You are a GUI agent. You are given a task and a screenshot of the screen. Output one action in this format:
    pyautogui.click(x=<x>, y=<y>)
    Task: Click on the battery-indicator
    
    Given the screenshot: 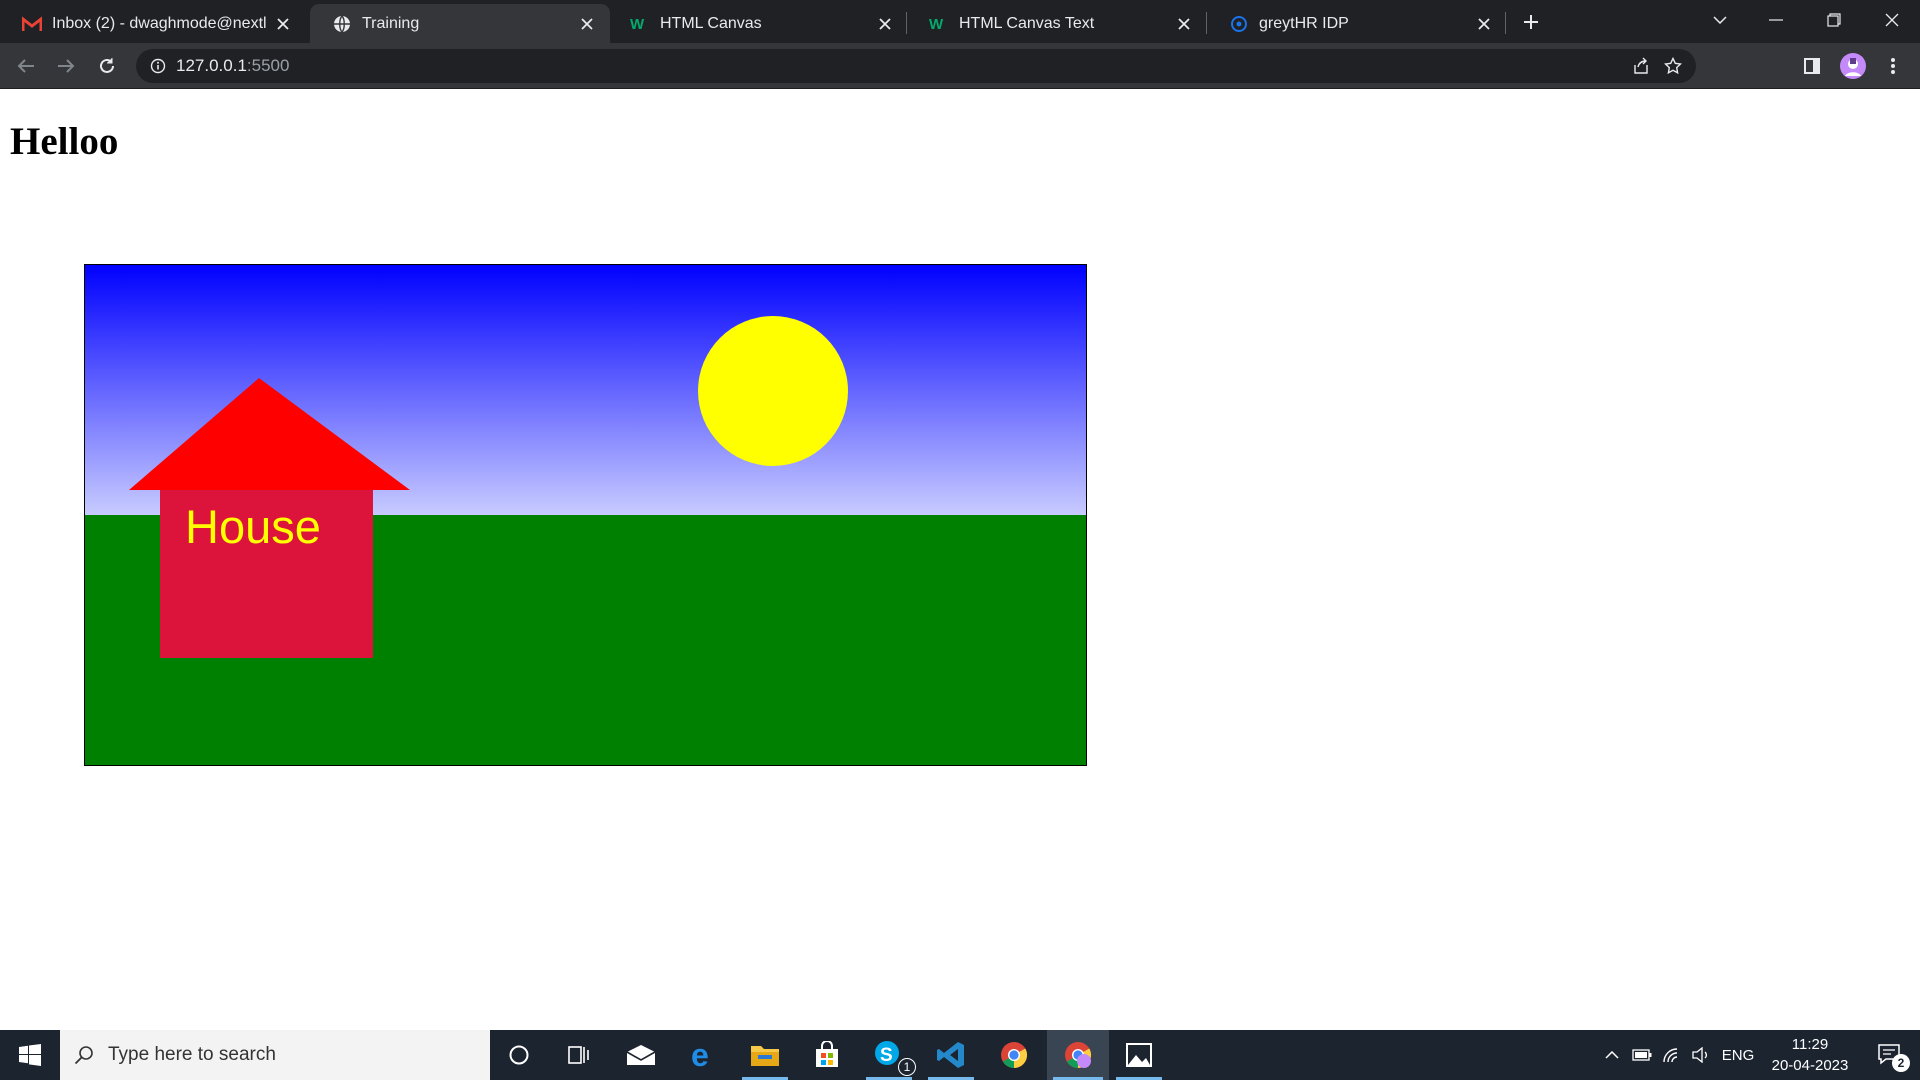 What is the action you would take?
    pyautogui.click(x=1642, y=1055)
    